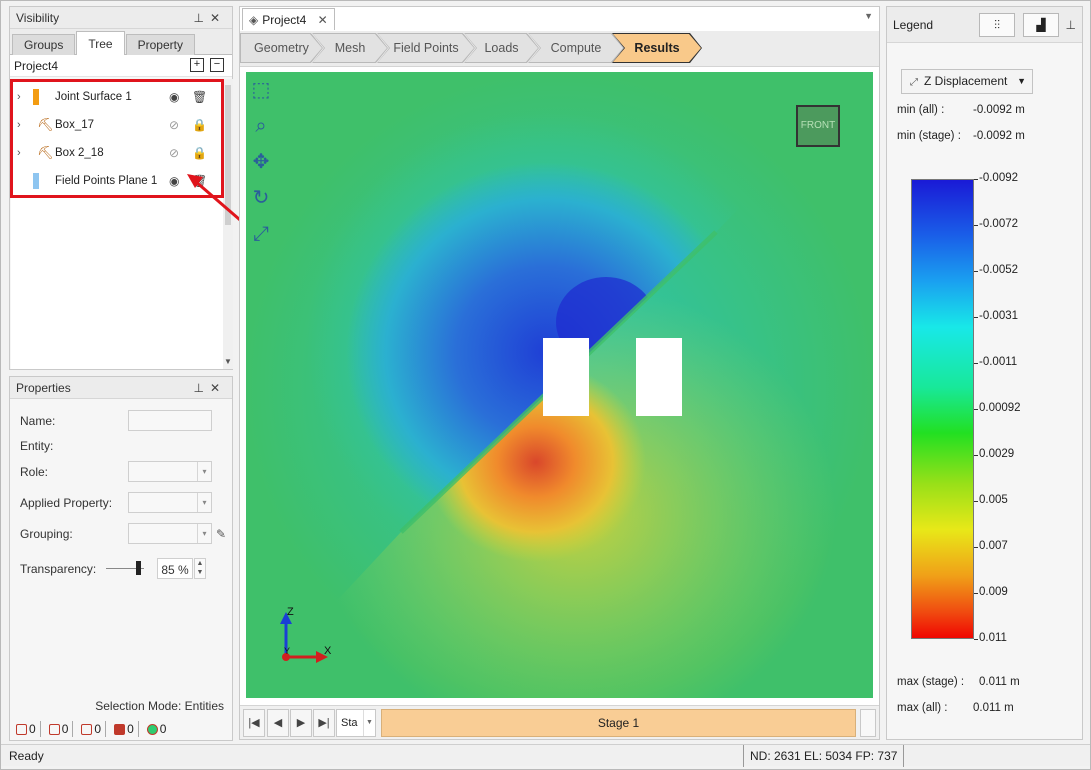  Describe the element at coordinates (75, 125) in the screenshot. I see `tree-item-label: Box_17` at that location.